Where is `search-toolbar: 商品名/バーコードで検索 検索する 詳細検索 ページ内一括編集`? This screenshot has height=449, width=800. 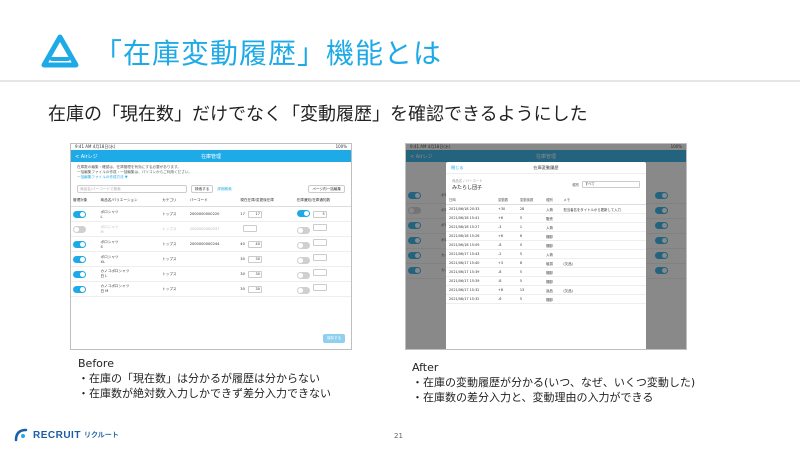
search-toolbar: 商品名/バーコードで検索 検索する 詳細検索 ページ内一括編集 is located at coordinates (211, 189).